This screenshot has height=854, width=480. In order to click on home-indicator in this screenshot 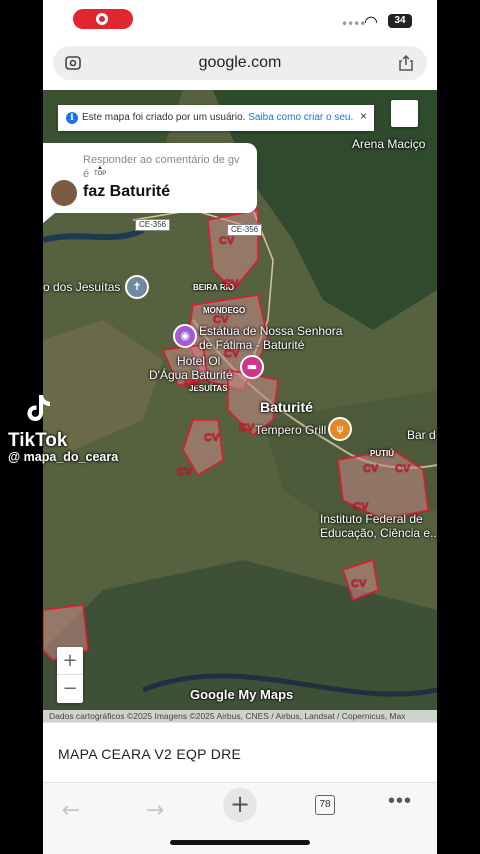, I will do `click(240, 842)`.